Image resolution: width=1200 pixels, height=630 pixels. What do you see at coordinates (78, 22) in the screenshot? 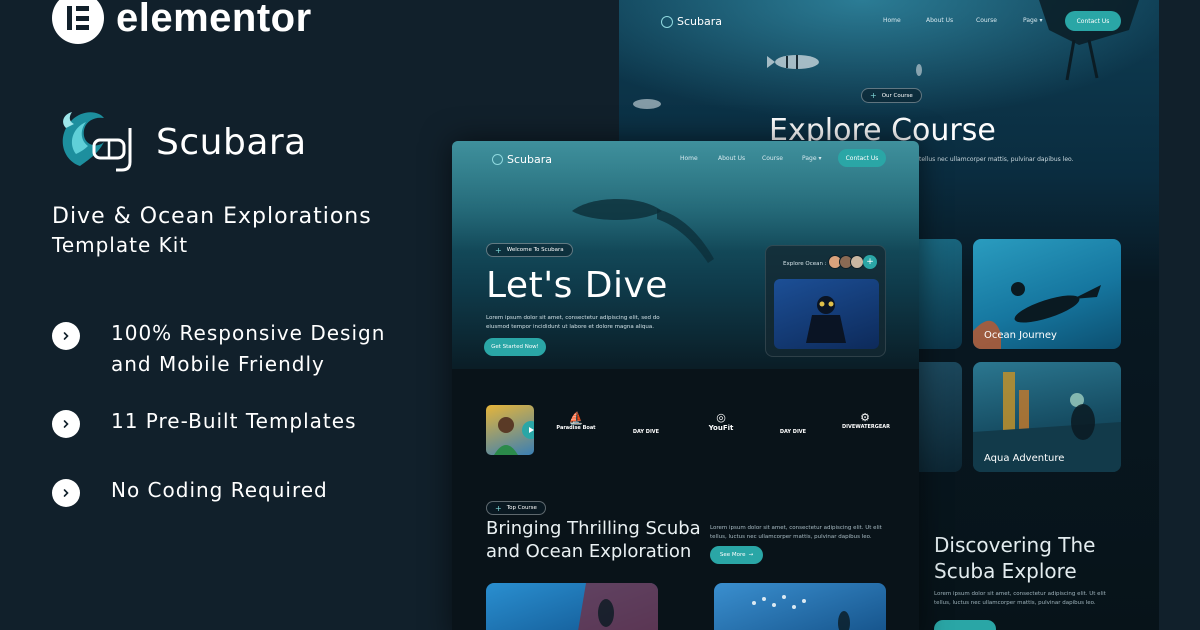
I see `elementor-logo-icon` at bounding box center [78, 22].